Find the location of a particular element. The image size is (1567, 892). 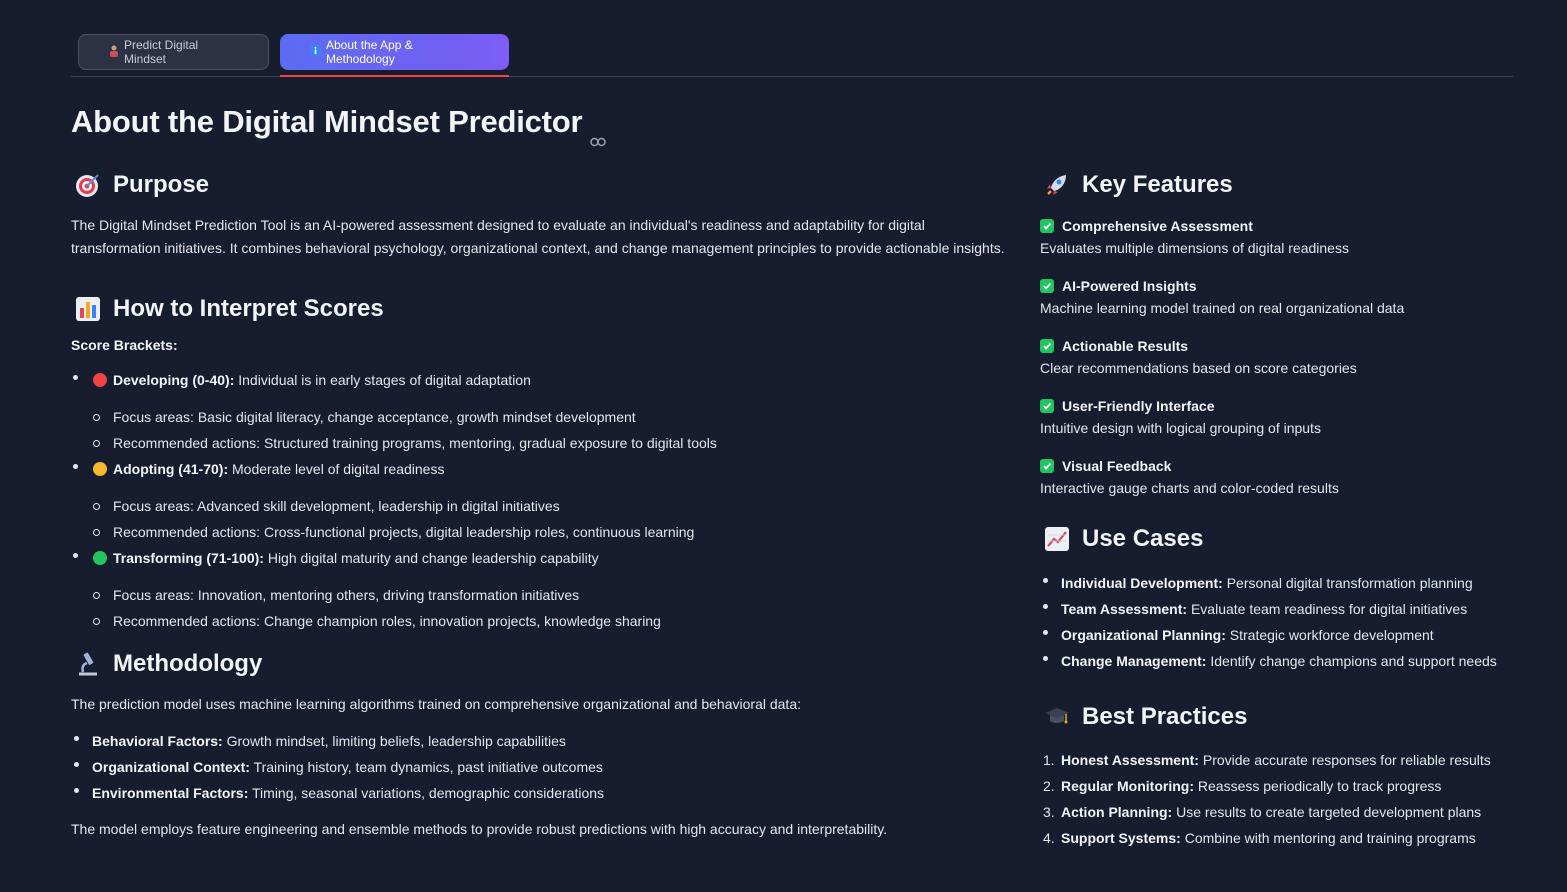

practice-label: Action Planning: is located at coordinates (1117, 812).